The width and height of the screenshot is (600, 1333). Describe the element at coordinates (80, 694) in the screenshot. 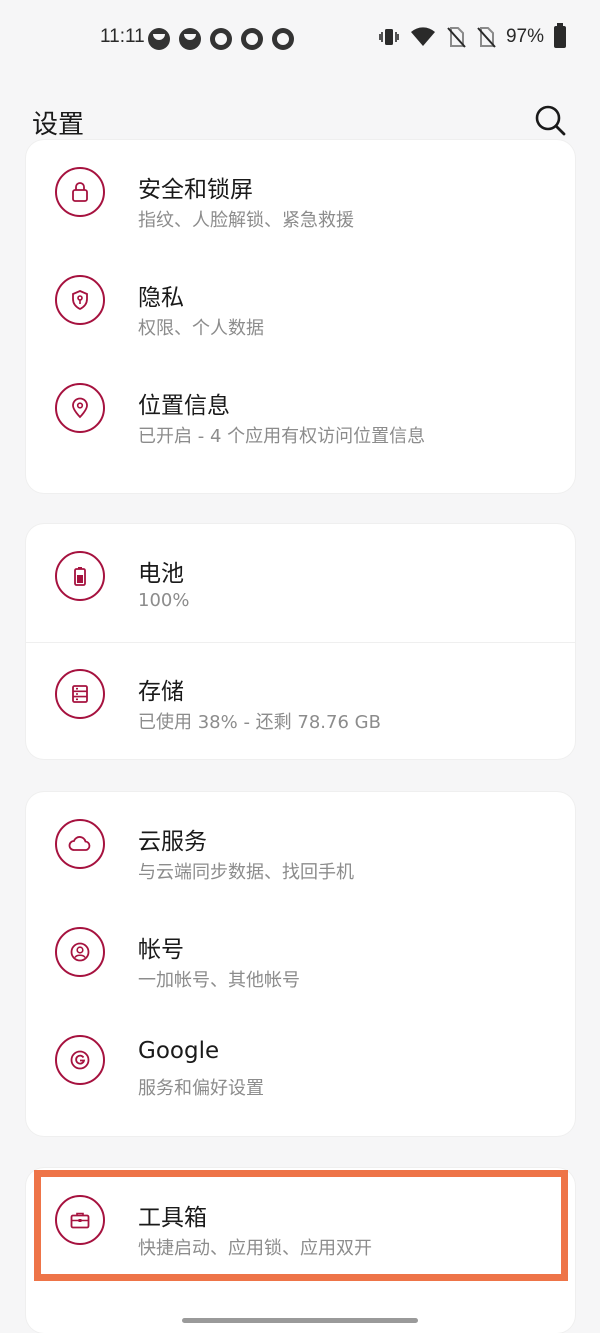

I see `storage-icon` at that location.